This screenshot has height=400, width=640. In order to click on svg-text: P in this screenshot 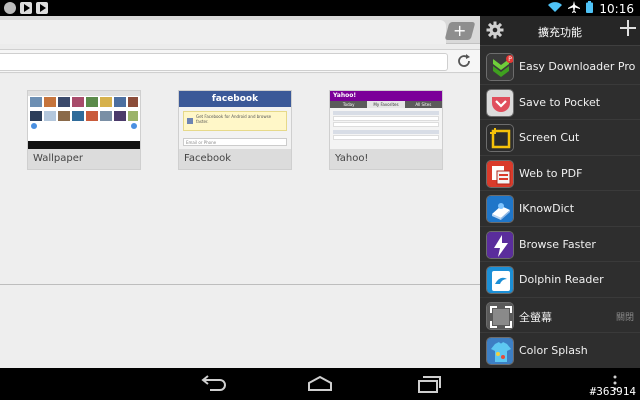, I will do `click(510, 59)`.